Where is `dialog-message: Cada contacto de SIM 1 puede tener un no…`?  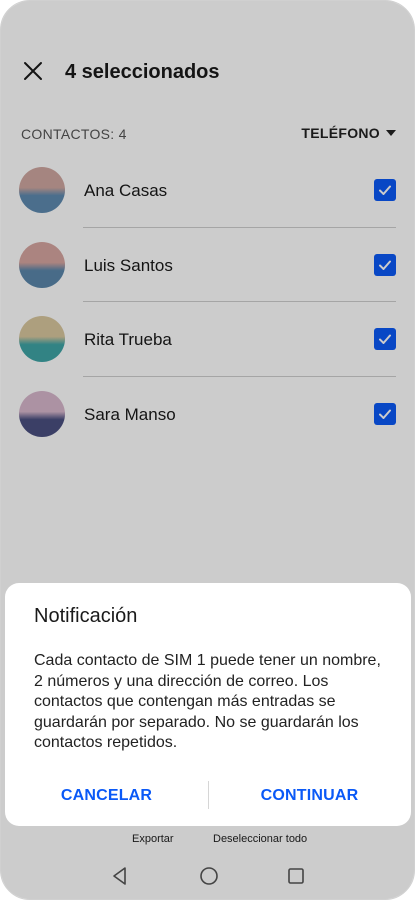 dialog-message: Cada contacto de SIM 1 puede tener un no… is located at coordinates (207, 701).